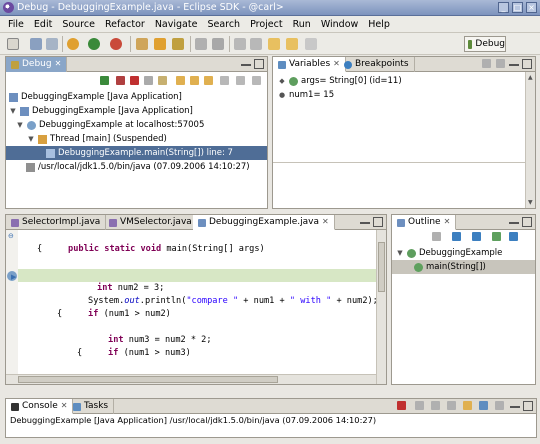  Describe the element at coordinates (435, 405) in the screenshot. I see `clear-console-icon` at that location.